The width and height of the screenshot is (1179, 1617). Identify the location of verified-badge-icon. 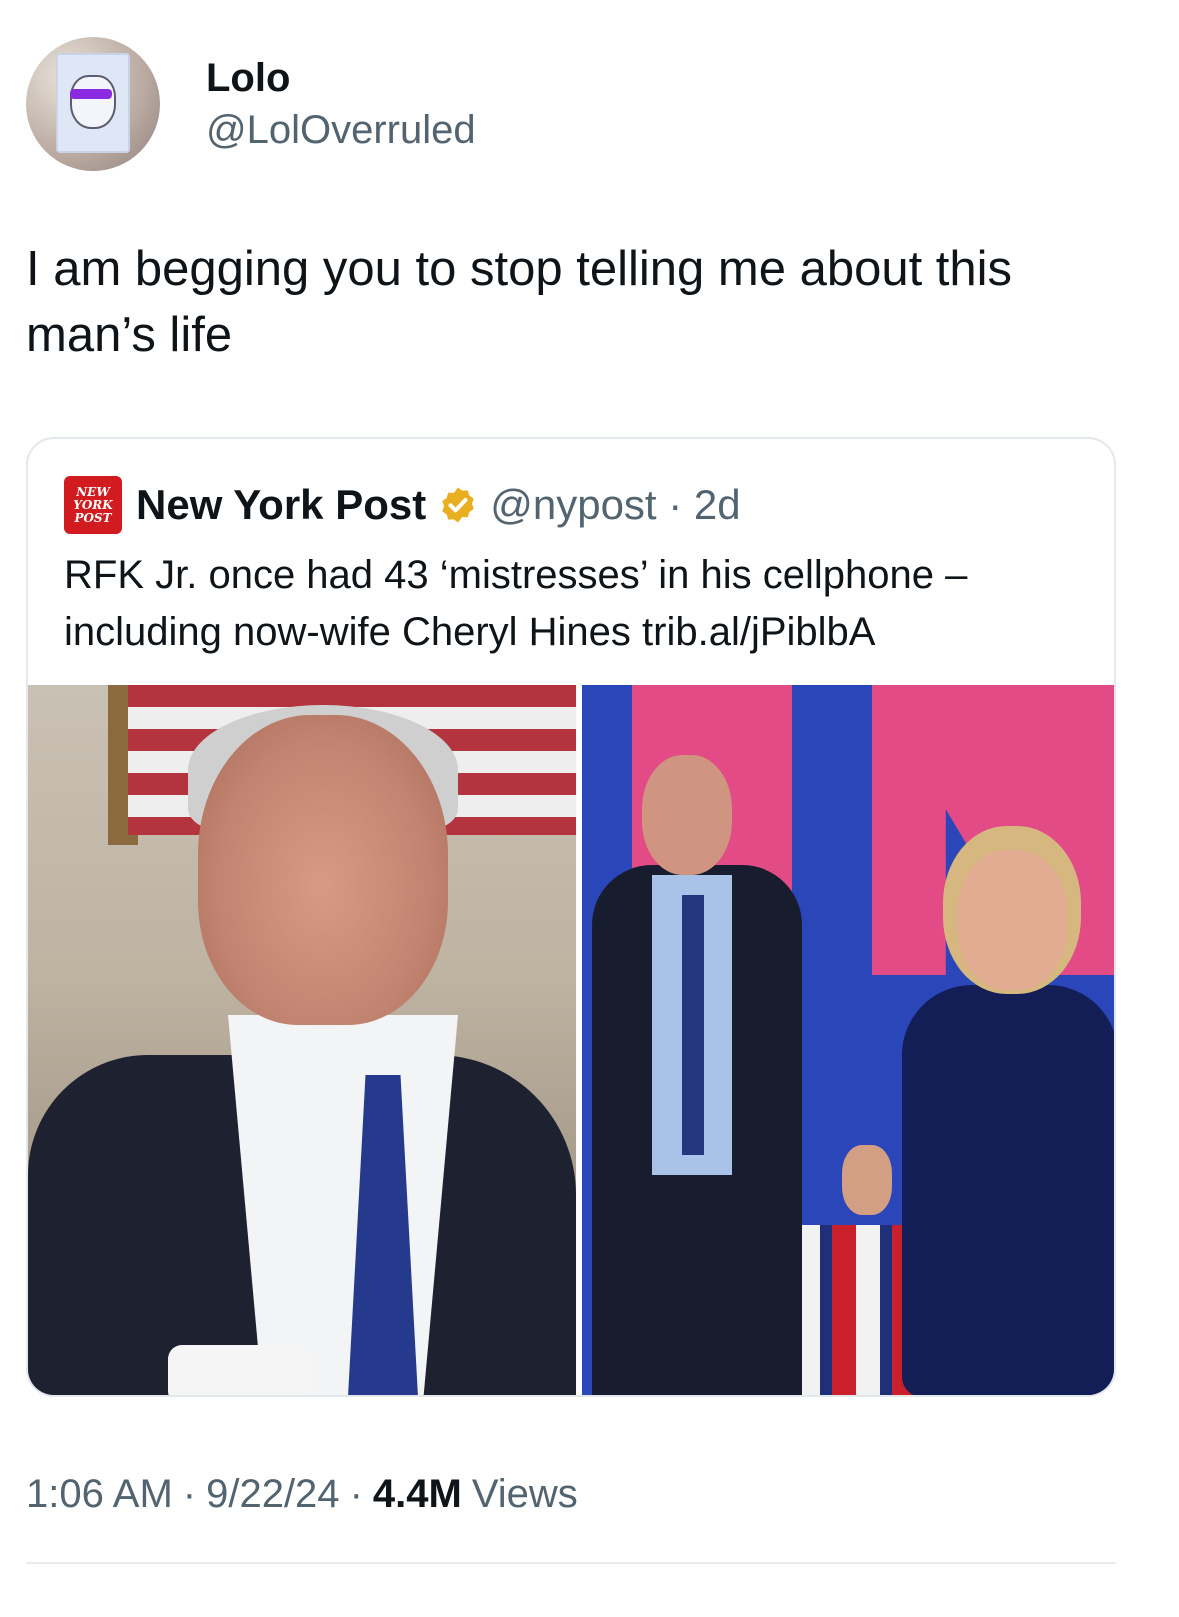
(458, 505).